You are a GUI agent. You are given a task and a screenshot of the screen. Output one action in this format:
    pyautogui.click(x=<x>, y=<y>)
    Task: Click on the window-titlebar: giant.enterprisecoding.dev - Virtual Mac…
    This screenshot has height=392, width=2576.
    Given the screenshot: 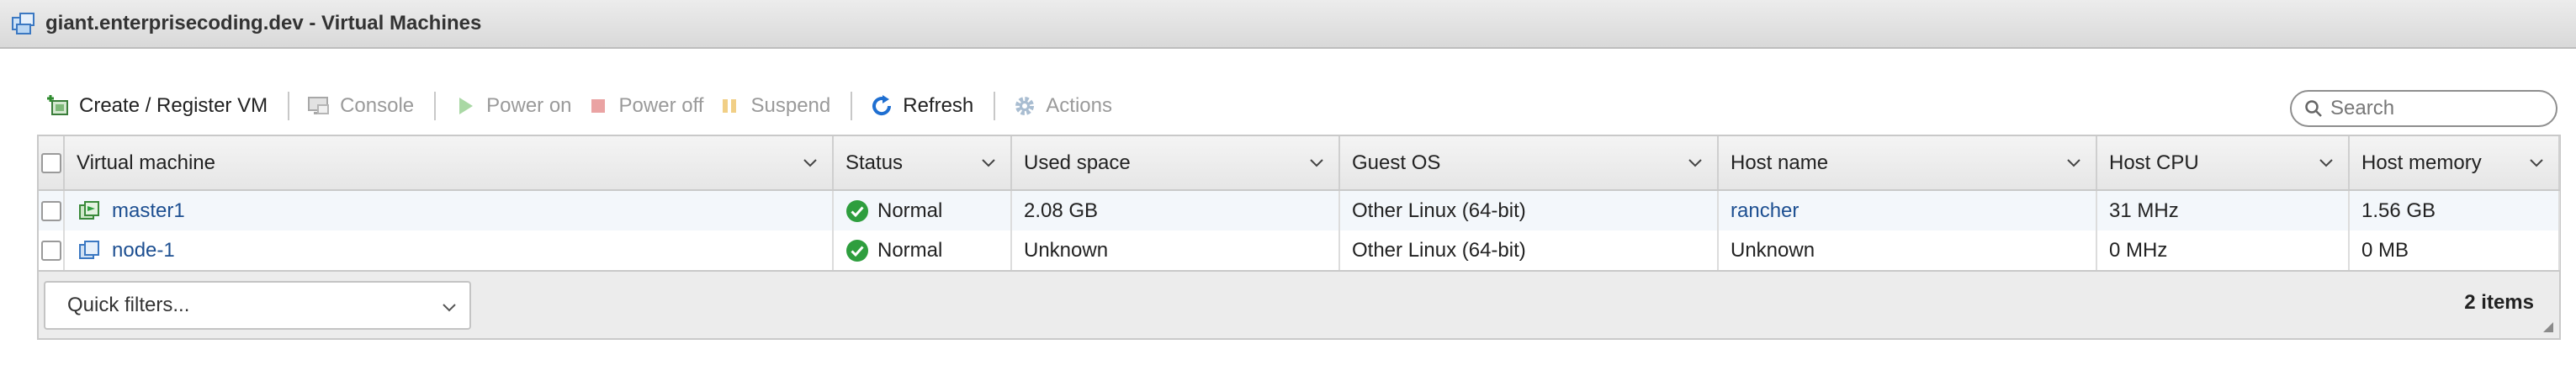 What is the action you would take?
    pyautogui.click(x=1288, y=24)
    